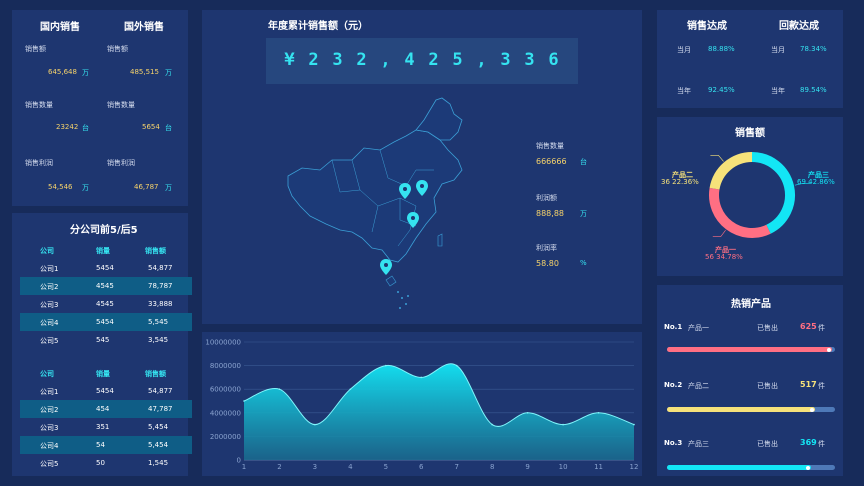  What do you see at coordinates (225, 437) in the screenshot?
I see `y-tick-label: 2000000` at bounding box center [225, 437].